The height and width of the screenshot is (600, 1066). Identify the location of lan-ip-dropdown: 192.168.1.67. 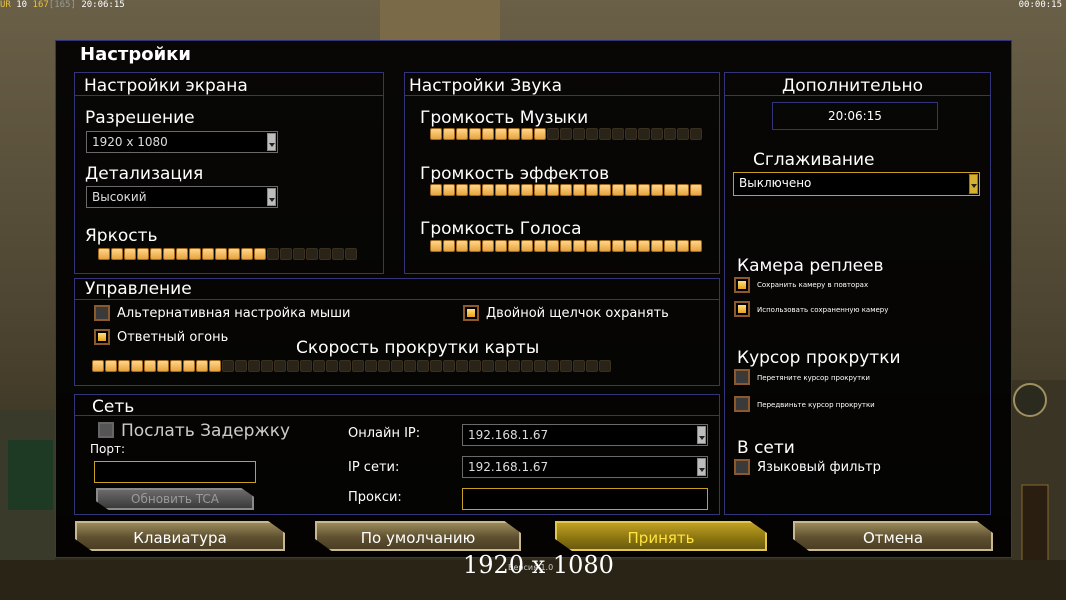
(585, 467).